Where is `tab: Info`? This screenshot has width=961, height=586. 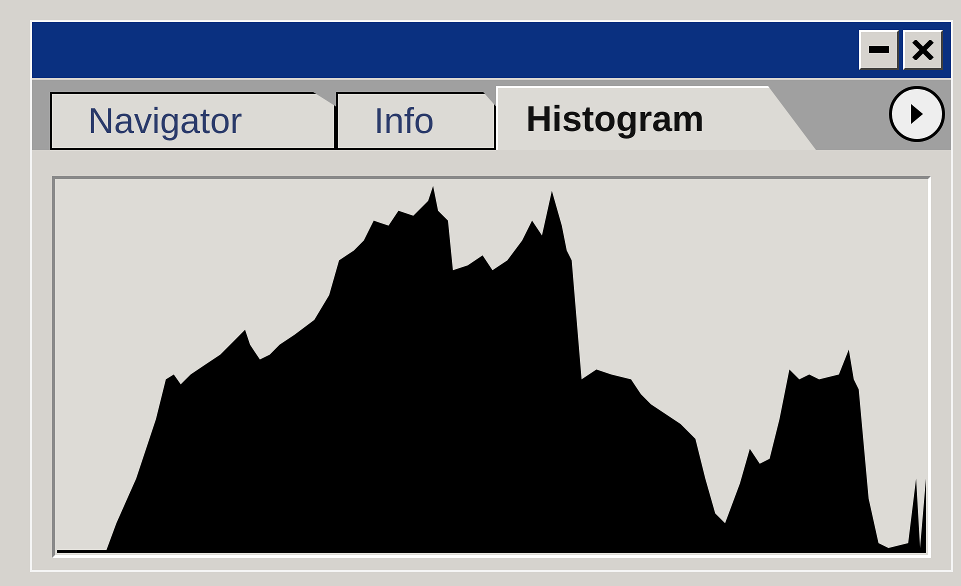 tab: Info is located at coordinates (416, 121).